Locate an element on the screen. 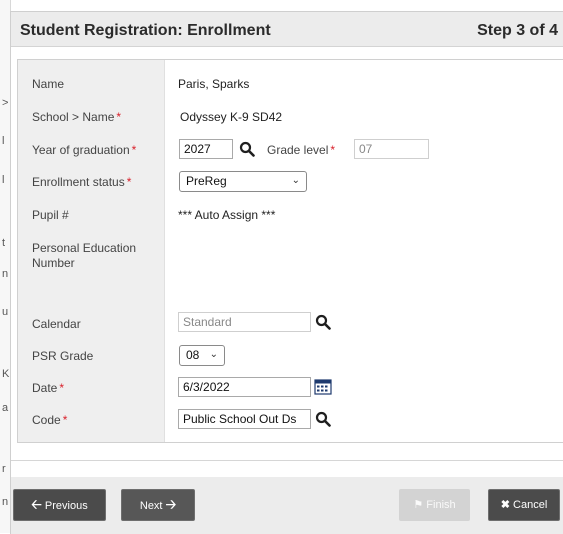  name-label: Name is located at coordinates (48, 84).